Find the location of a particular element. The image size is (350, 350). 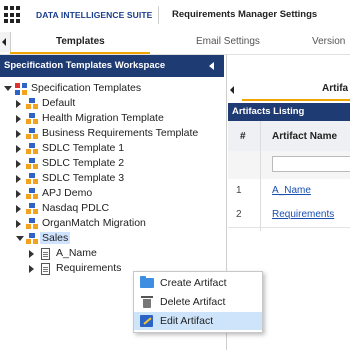

tab-email-settings: Email Settings is located at coordinates (228, 41).